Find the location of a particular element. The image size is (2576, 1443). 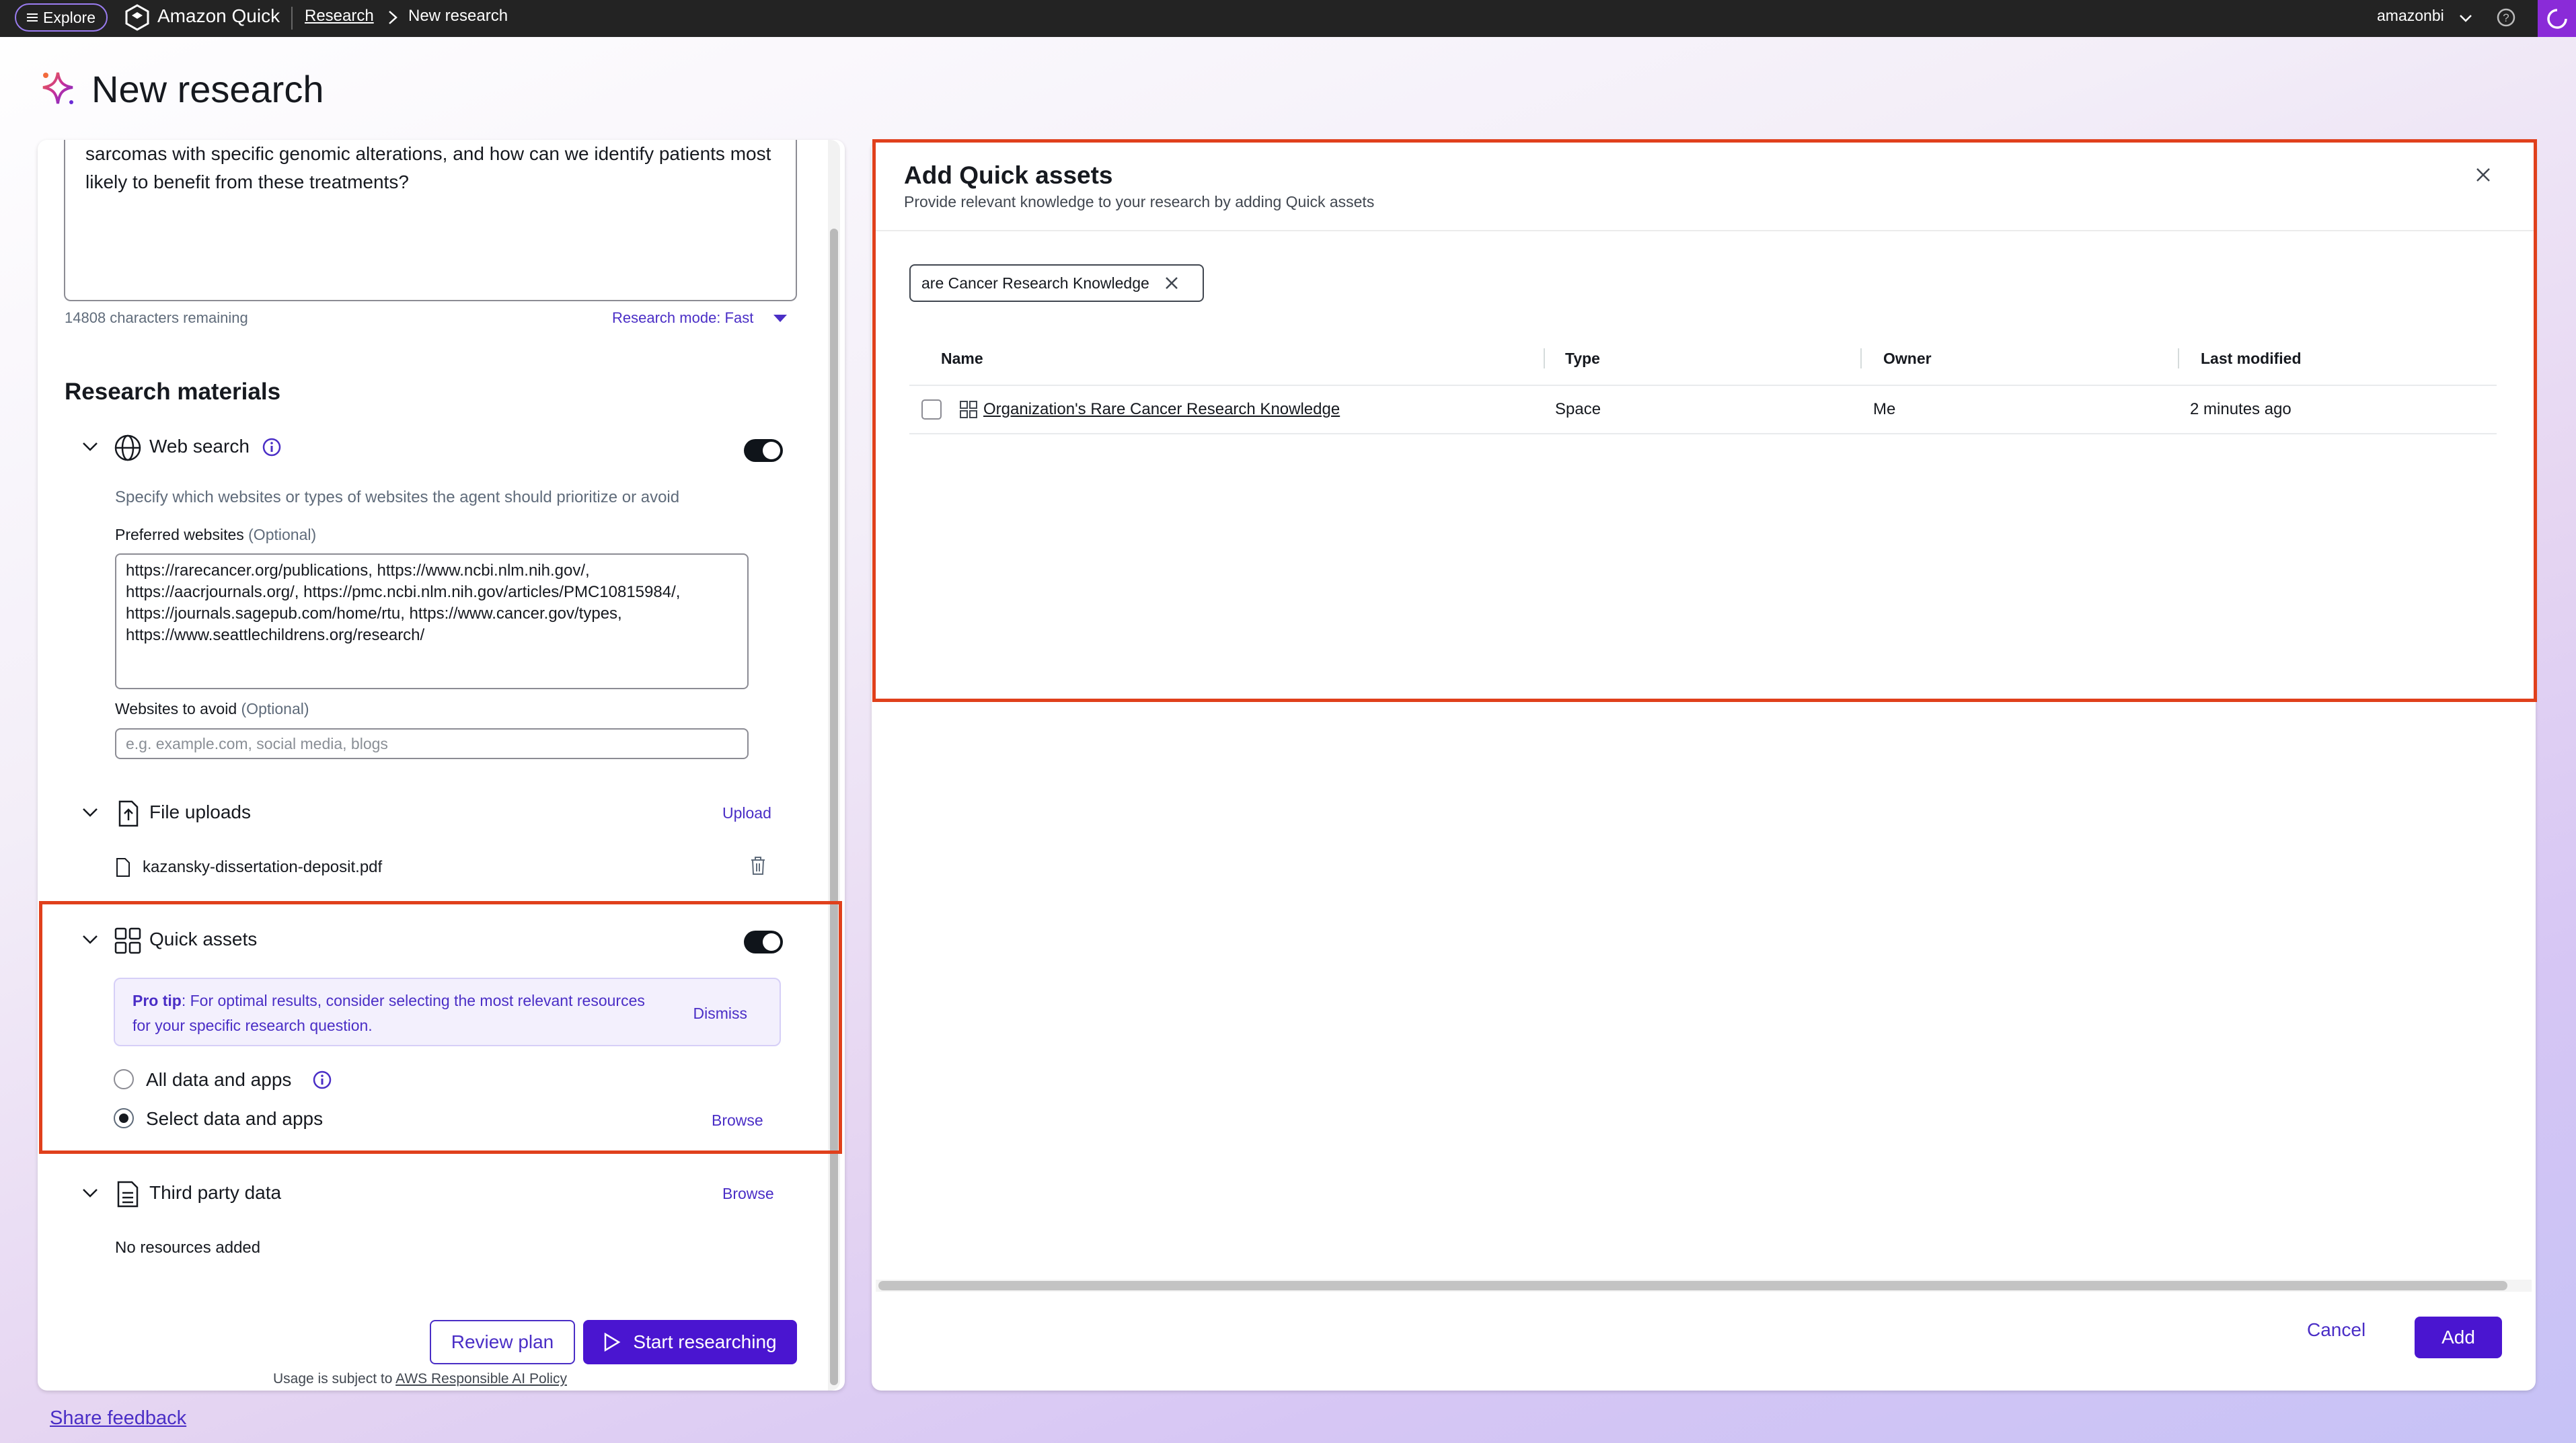

column-header-type: Type is located at coordinates (1582, 359).